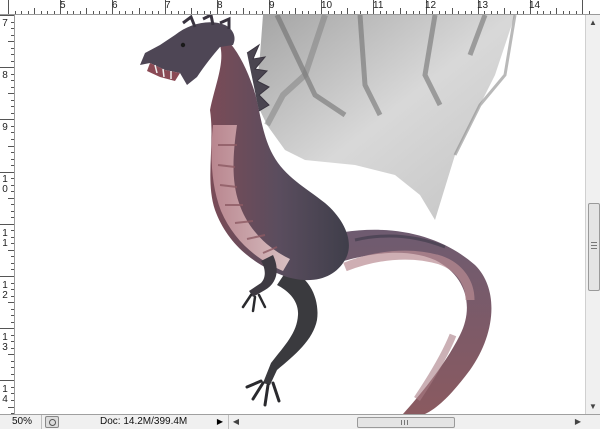 The image size is (600, 429). I want to click on vertical-ruler: 7 8 9 10 11 12 13 14, so click(7, 214).